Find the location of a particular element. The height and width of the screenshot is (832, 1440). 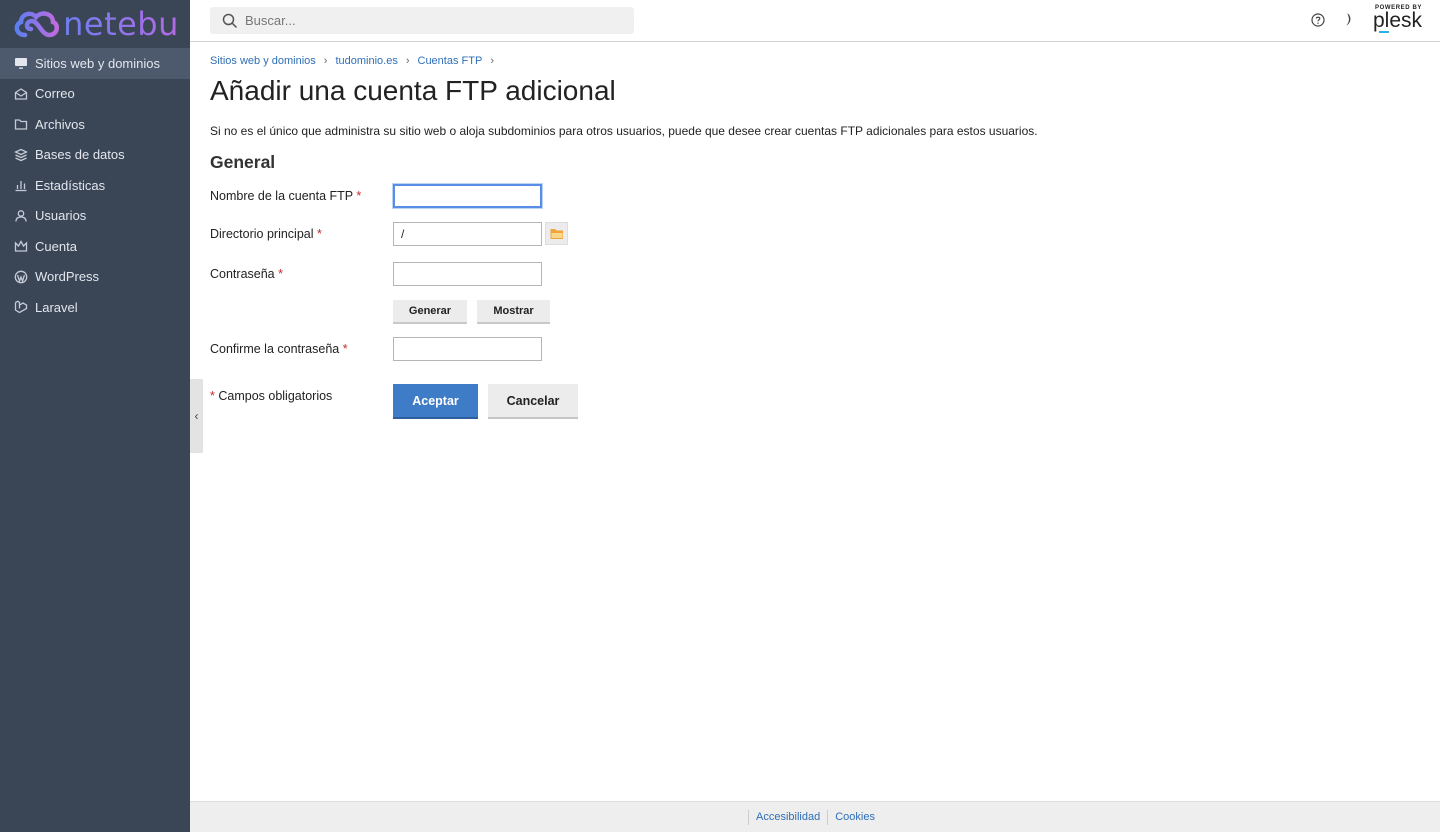

sidebar-item-label: Estadísticas is located at coordinates (70, 185).